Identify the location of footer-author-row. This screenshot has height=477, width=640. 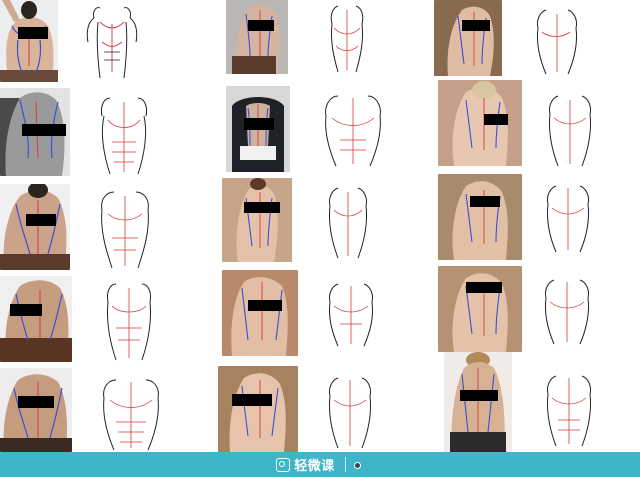
(358, 465).